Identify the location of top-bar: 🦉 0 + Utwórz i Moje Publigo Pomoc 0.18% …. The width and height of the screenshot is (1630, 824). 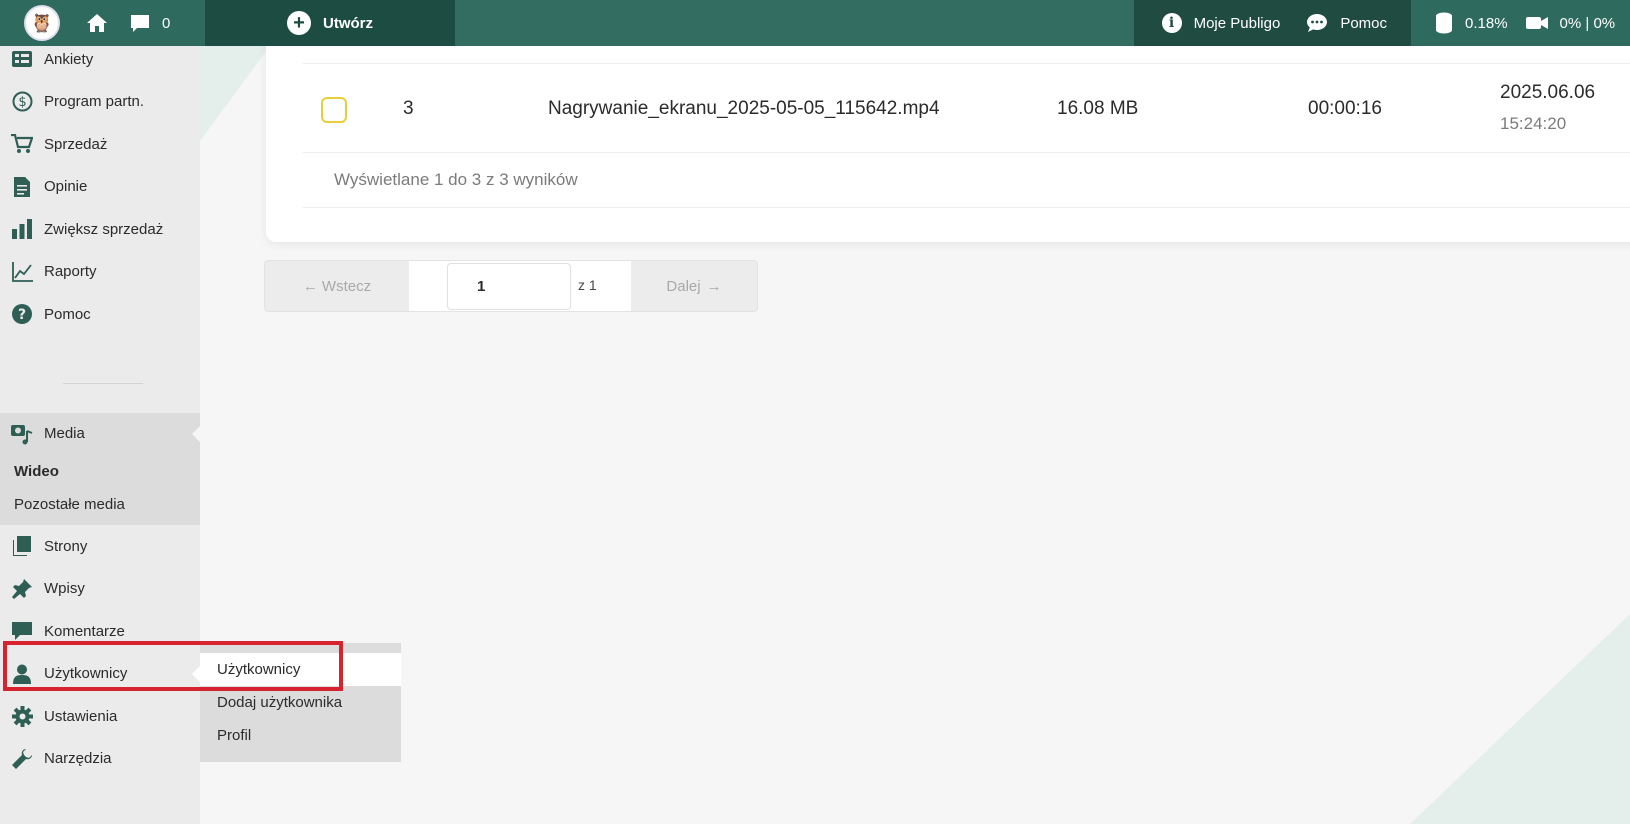
(815, 23).